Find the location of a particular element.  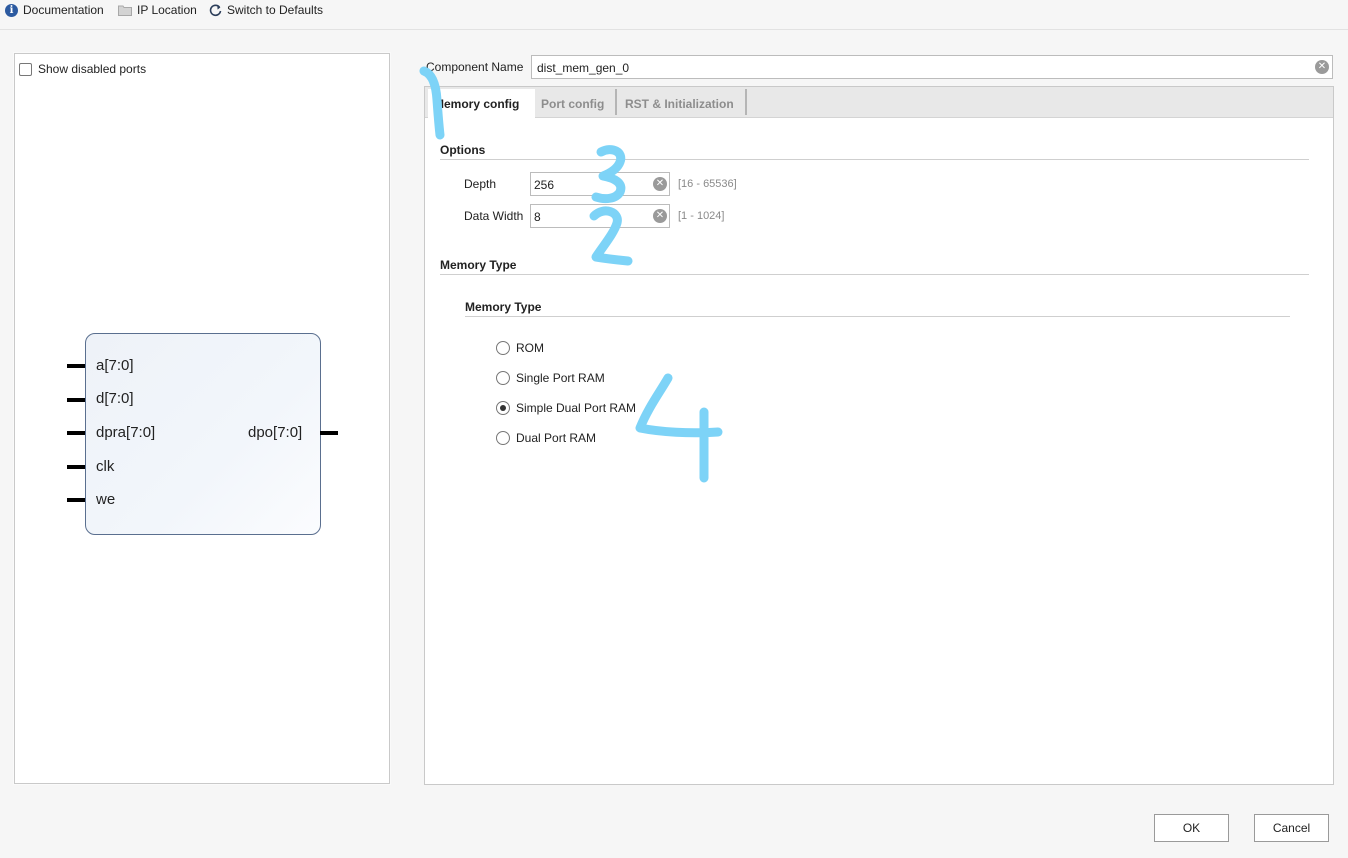

pin-a is located at coordinates (76, 366).